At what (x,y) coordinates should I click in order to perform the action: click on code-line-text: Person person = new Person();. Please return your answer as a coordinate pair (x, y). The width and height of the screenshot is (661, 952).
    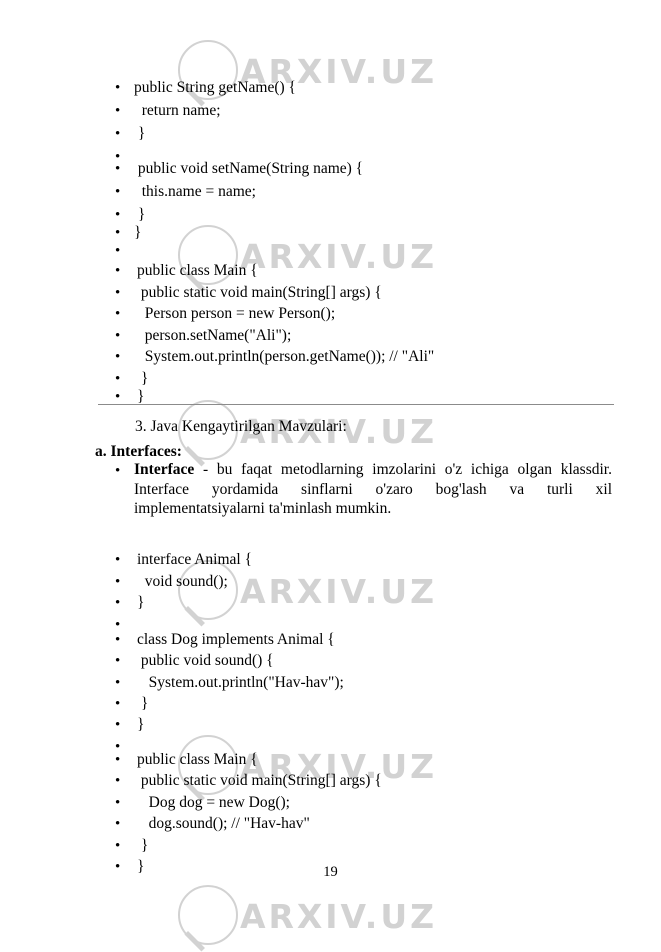
    Looking at the image, I should click on (236, 313).